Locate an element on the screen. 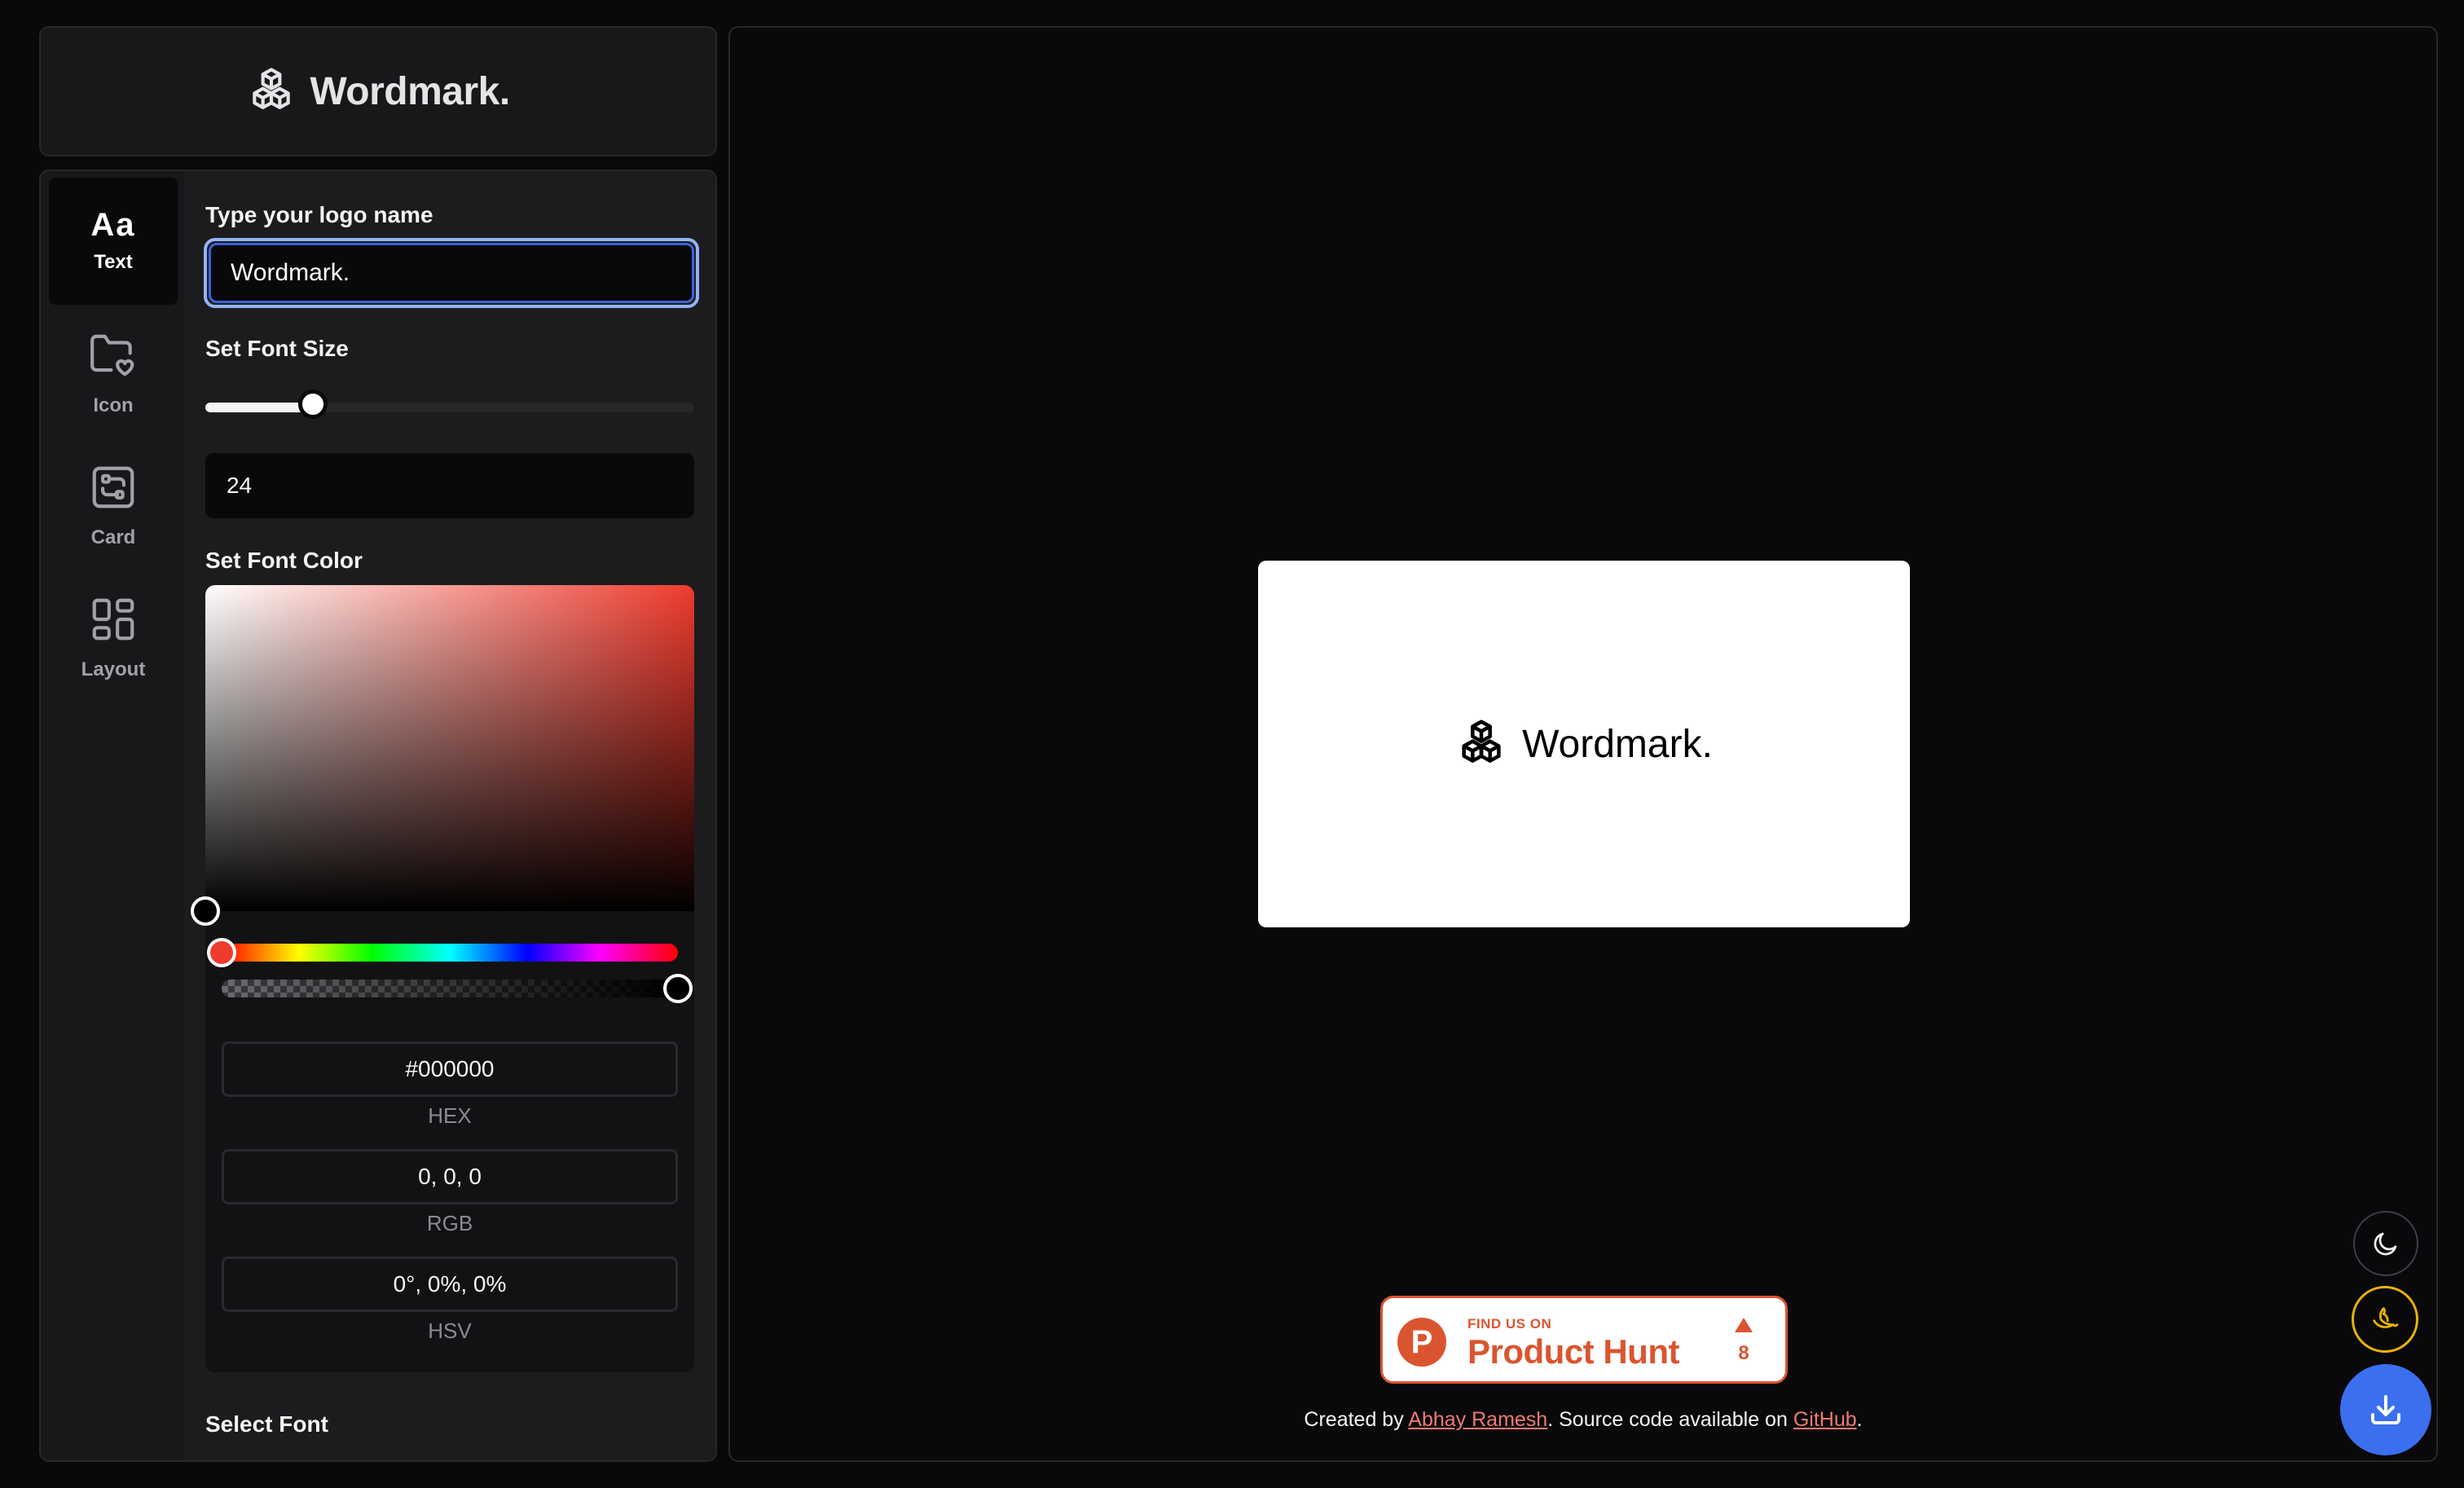  banana-button is located at coordinates (2385, 1319).